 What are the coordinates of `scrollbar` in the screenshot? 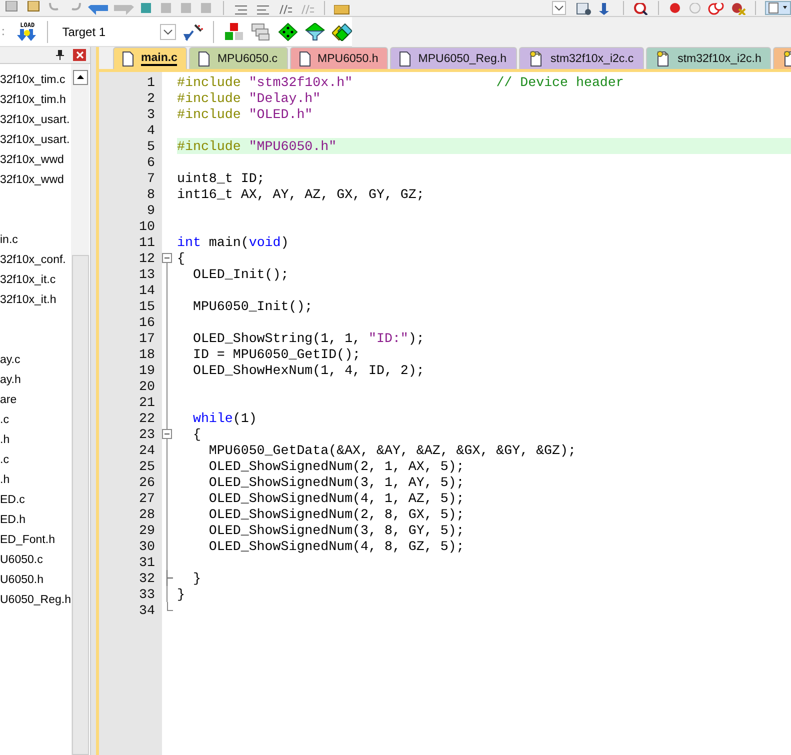 It's located at (80, 409).